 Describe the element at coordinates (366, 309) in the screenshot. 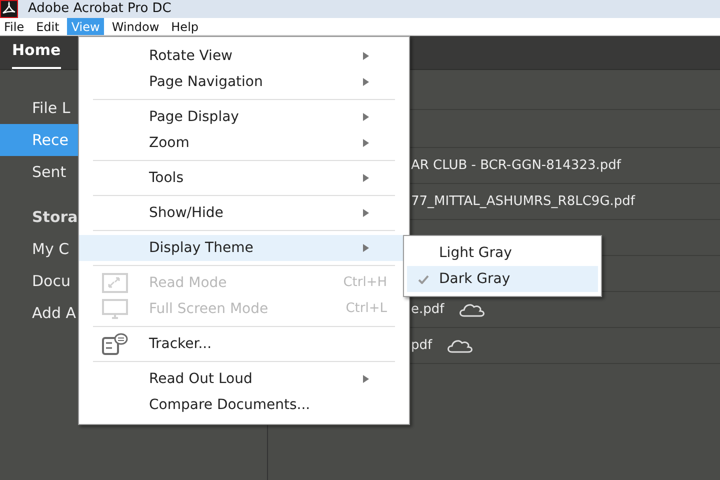

I see `shortcut-label: Ctrl+L` at that location.